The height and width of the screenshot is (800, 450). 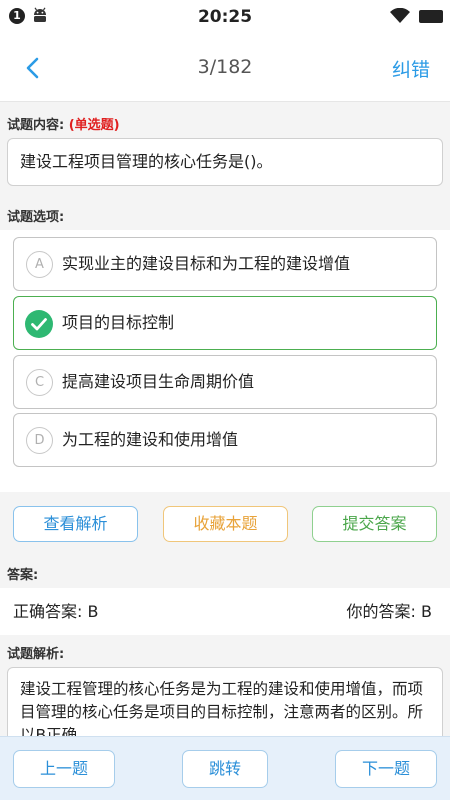 What do you see at coordinates (118, 322) in the screenshot?
I see `option-b-text: 项目的目标控制` at bounding box center [118, 322].